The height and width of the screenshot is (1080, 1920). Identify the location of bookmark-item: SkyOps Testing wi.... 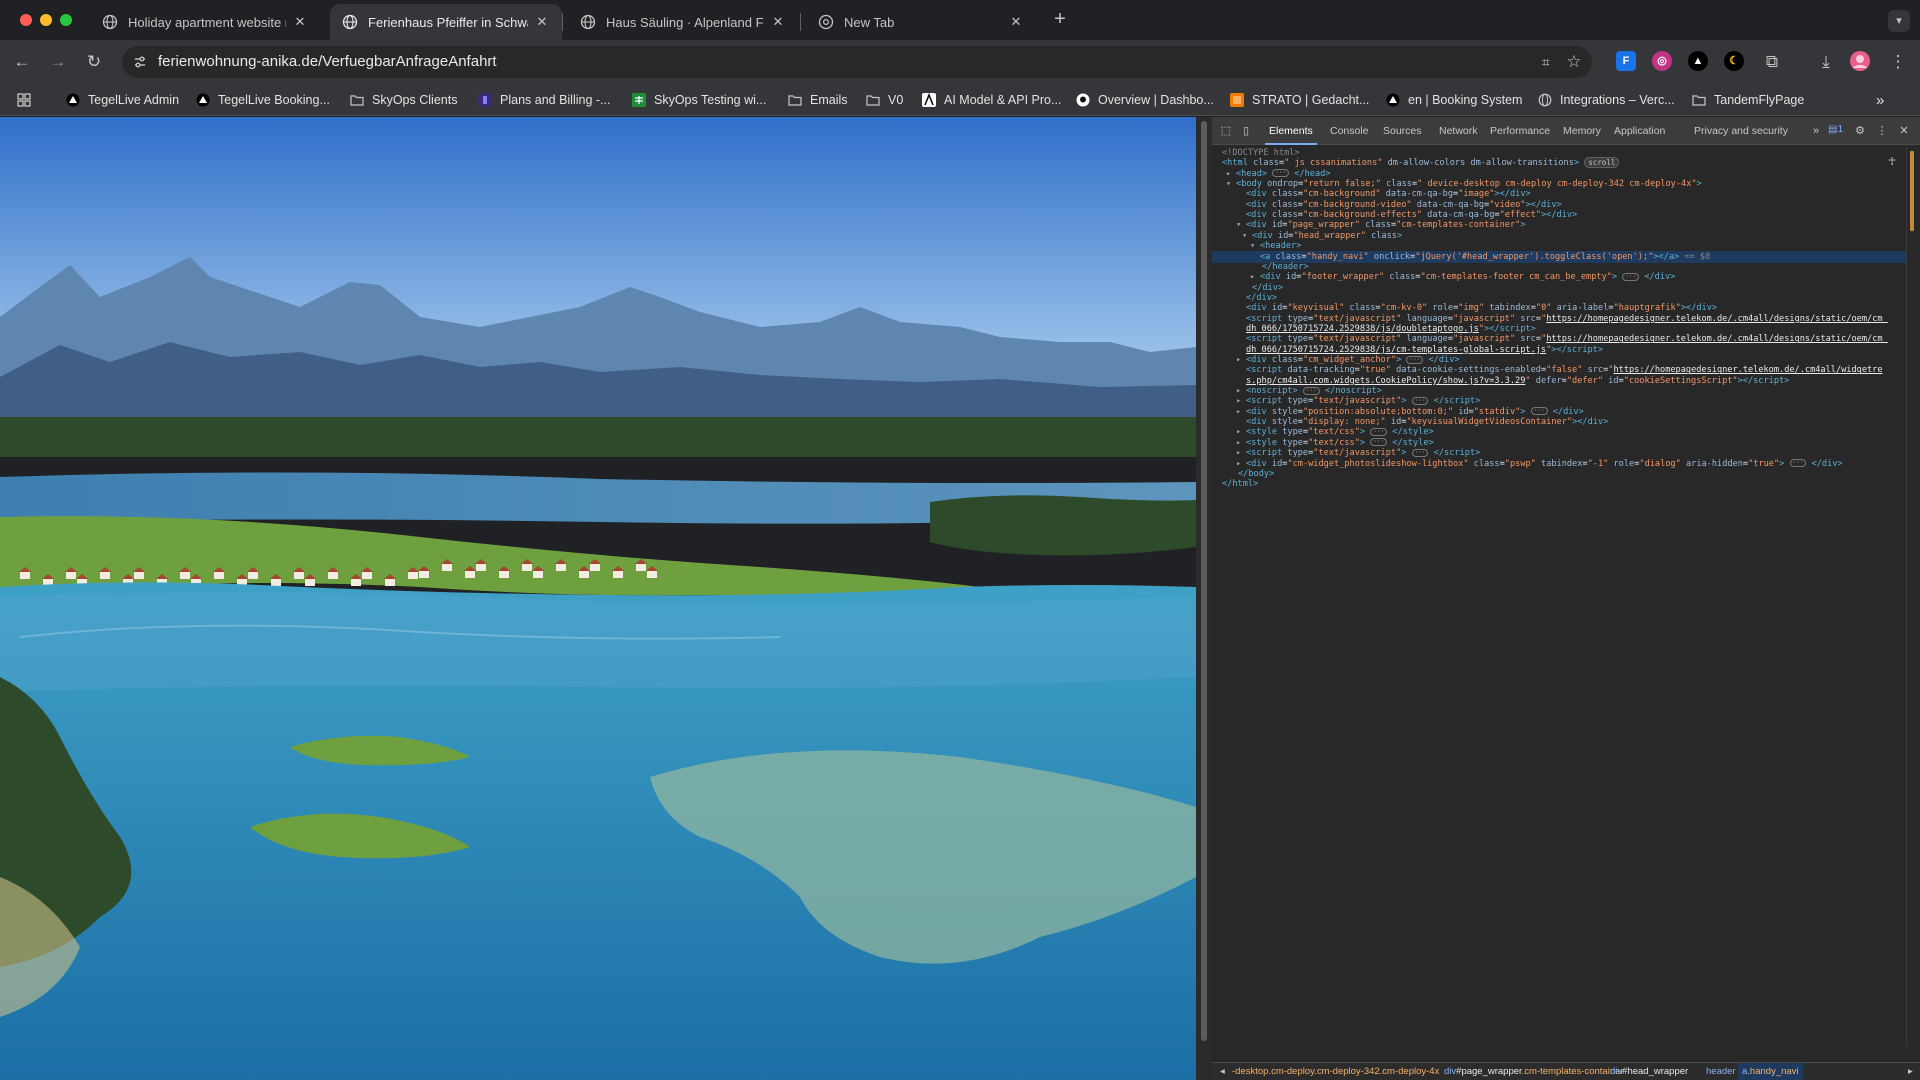
(699, 100).